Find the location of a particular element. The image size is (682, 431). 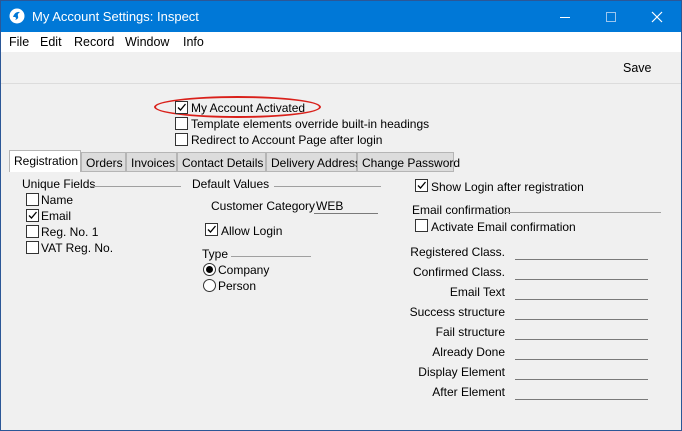

already-done-underline is located at coordinates (581, 359).